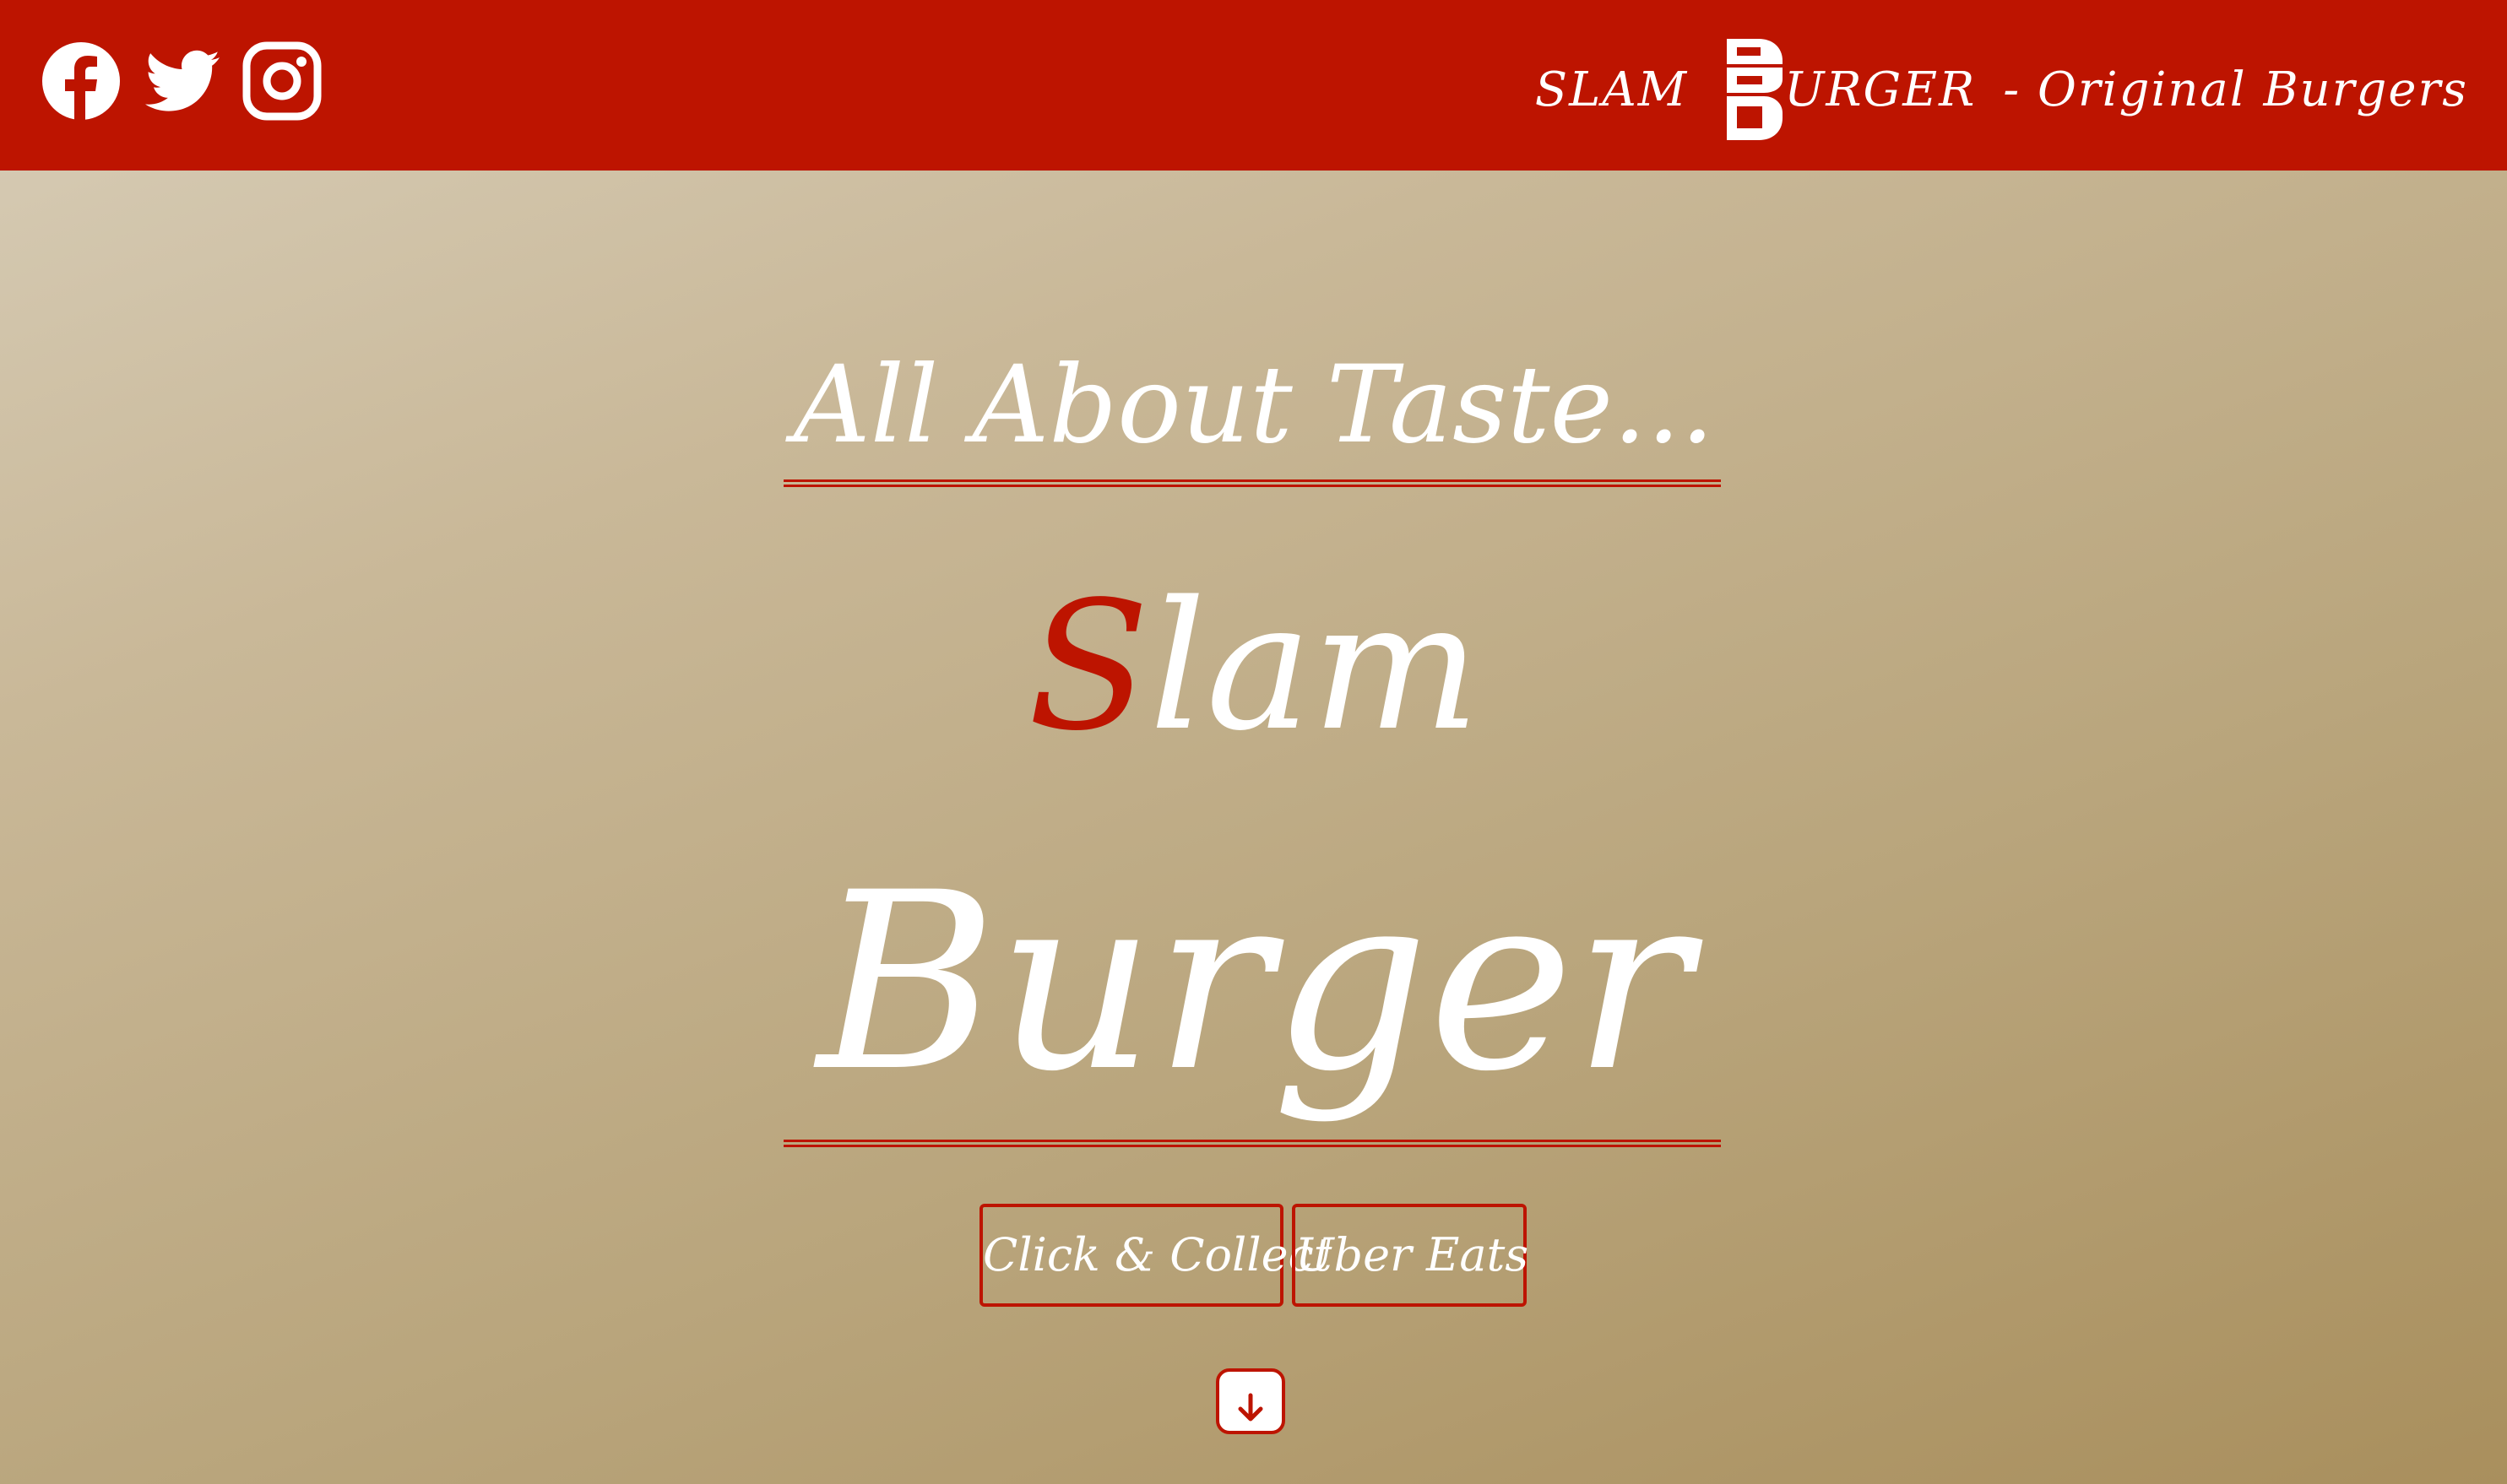 The width and height of the screenshot is (2507, 1484). I want to click on facebook-icon, so click(81, 82).